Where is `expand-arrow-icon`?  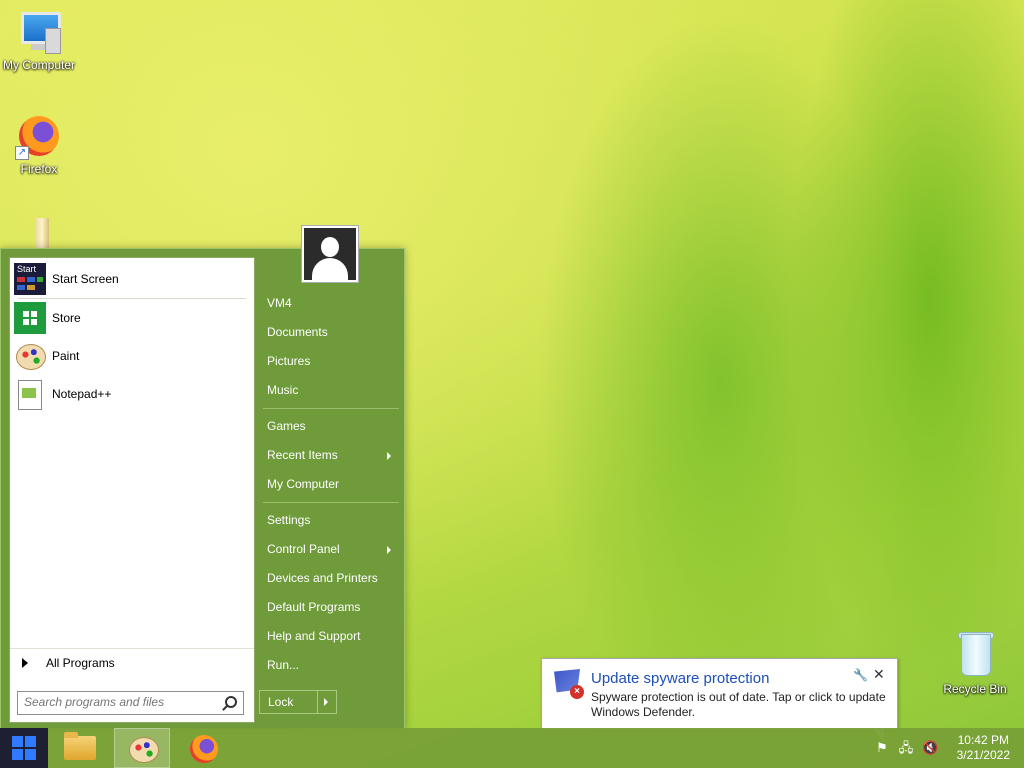
expand-arrow-icon is located at coordinates (25, 663).